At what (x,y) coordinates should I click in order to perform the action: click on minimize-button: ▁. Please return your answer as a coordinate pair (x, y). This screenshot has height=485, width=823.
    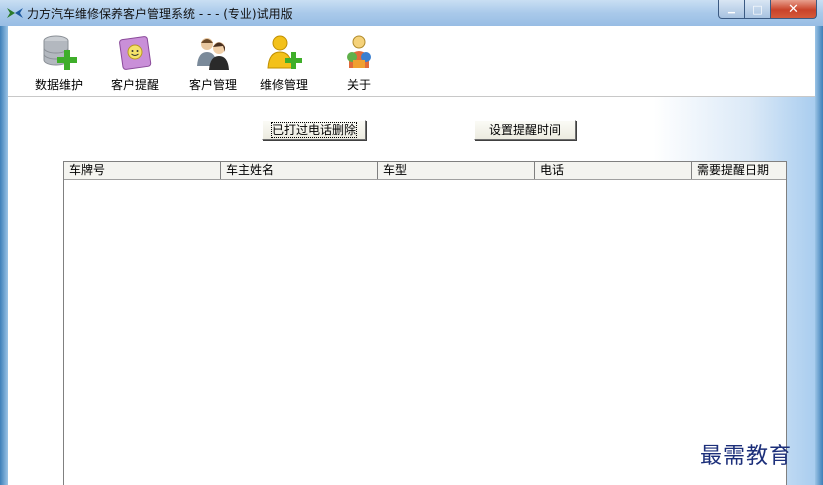
    Looking at the image, I should click on (731, 9).